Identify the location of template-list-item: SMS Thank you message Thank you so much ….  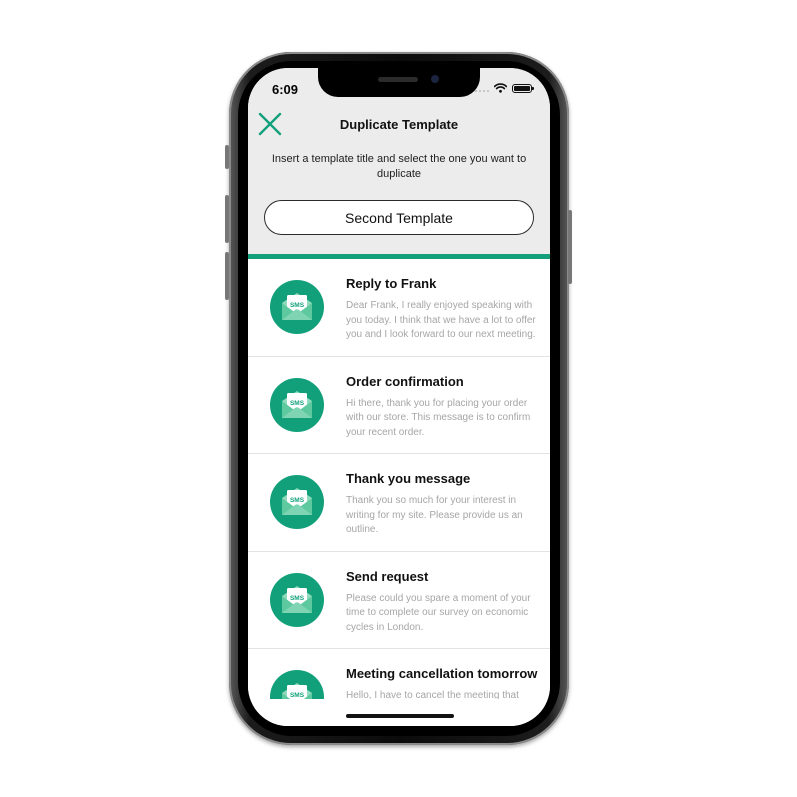
(399, 503).